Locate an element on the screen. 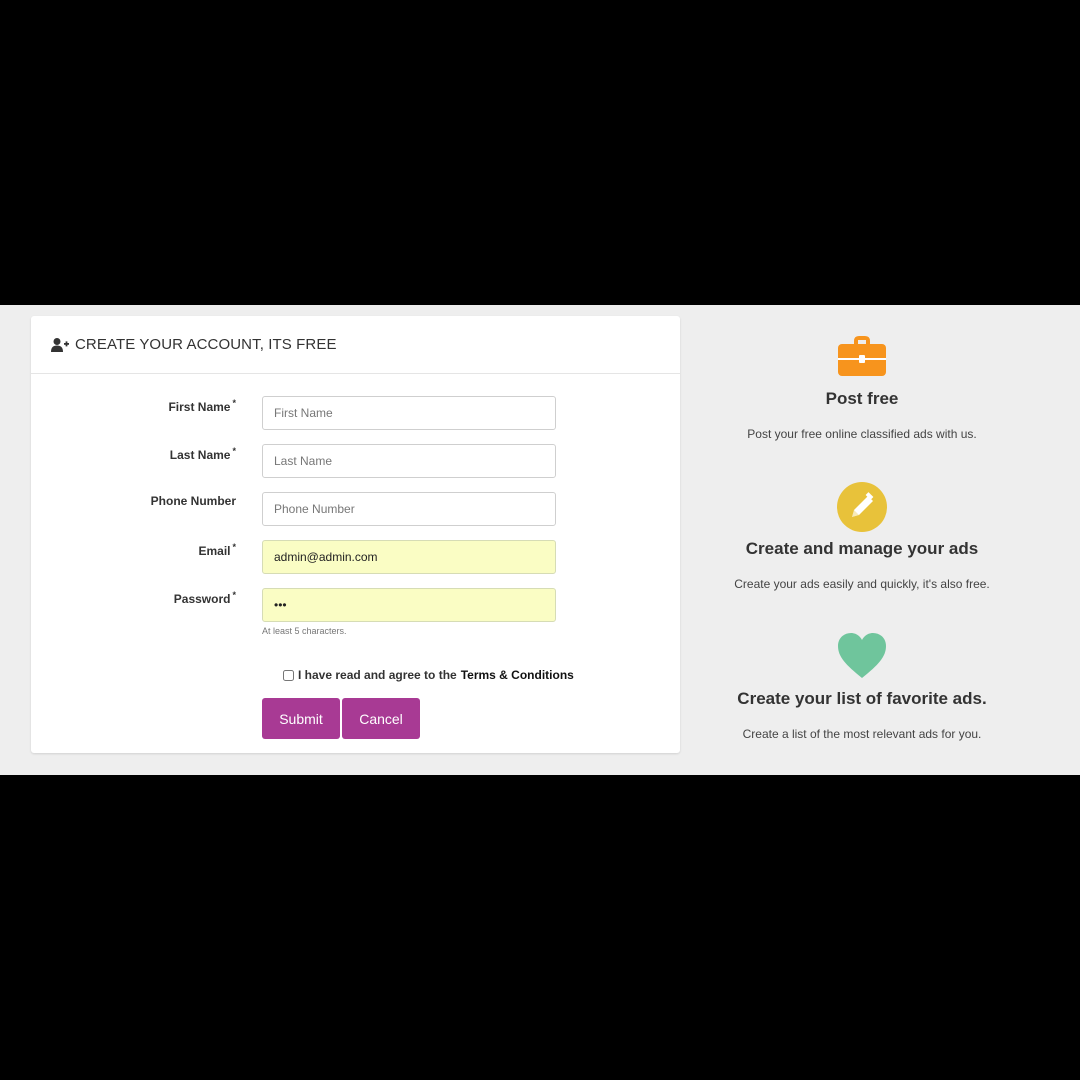  email-label: Email * is located at coordinates (217, 550).